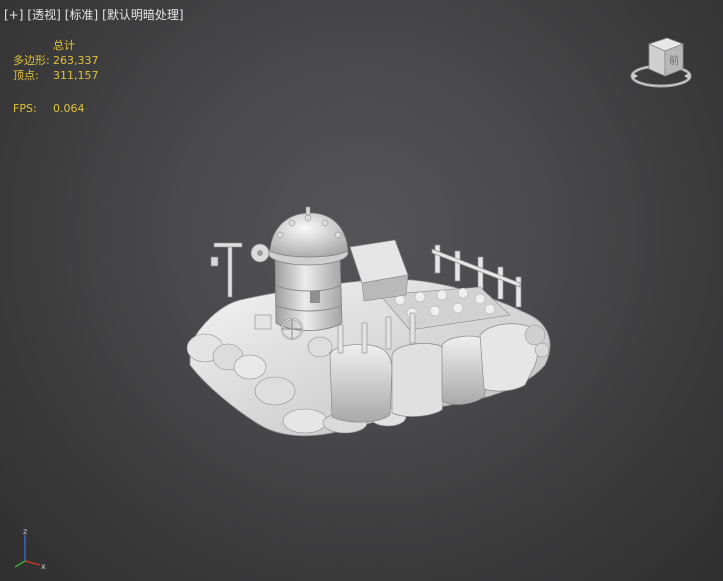 The width and height of the screenshot is (723, 581). I want to click on statistics-overlay: 总计 多边形: 263,337 顶点: 311,157 FPS: 0.064, so click(73, 77).